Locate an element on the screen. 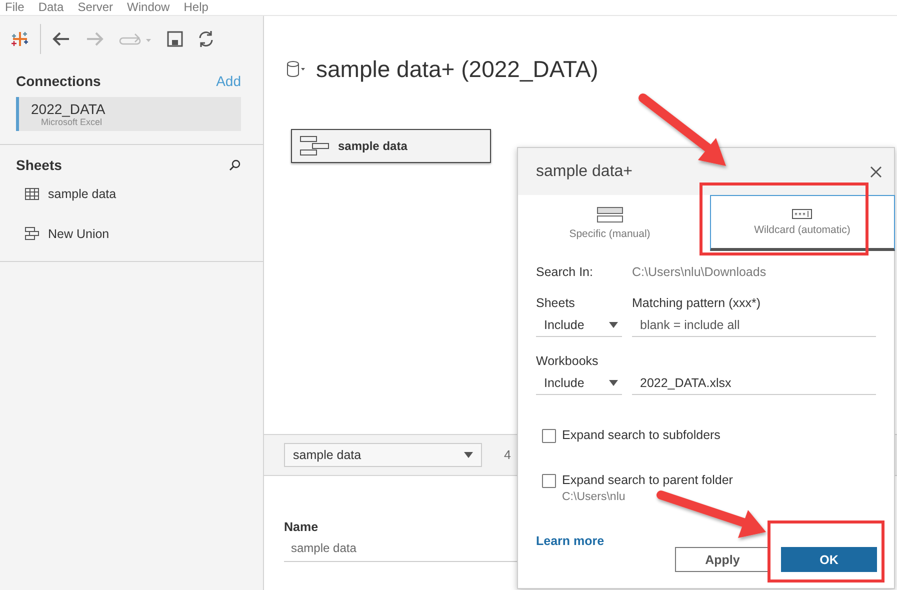  menu-item: Help is located at coordinates (196, 7).